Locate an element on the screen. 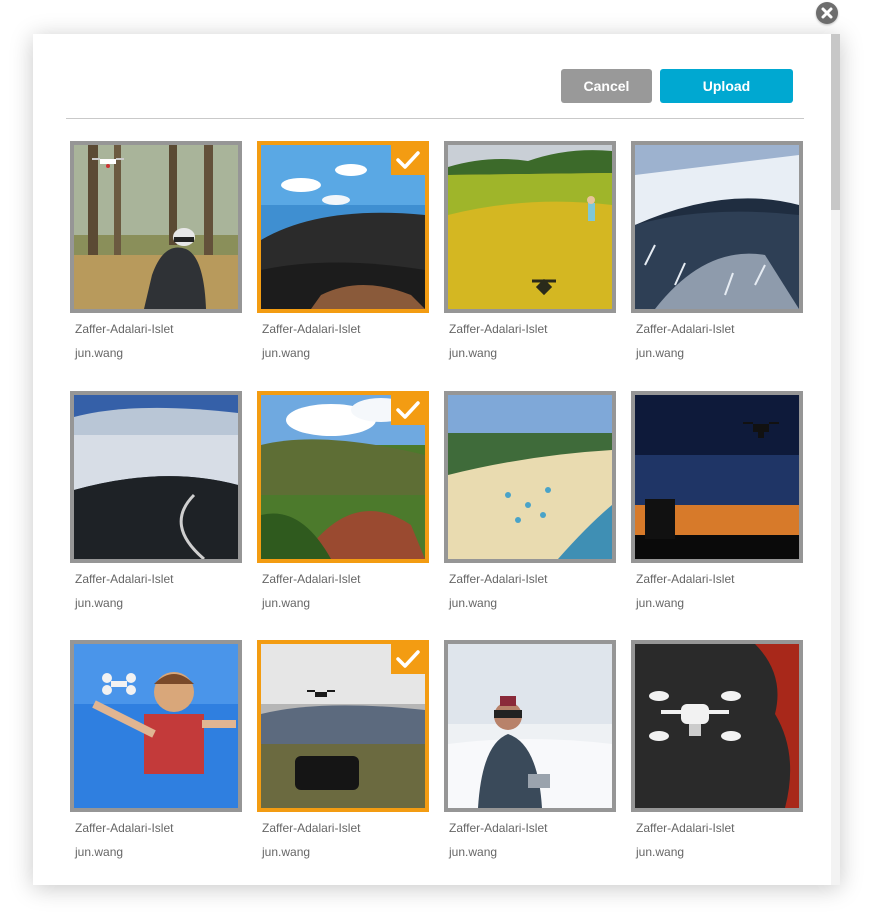  cancel-button: Cancel is located at coordinates (606, 86).